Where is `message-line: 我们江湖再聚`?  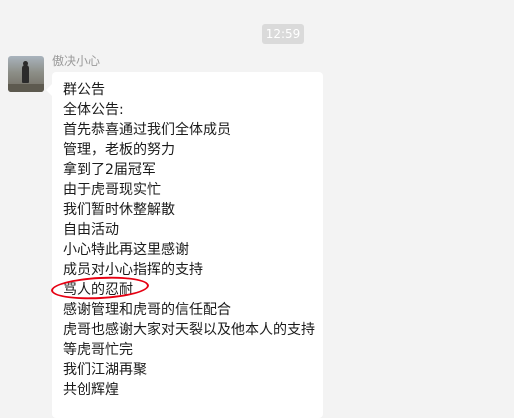
message-line: 我们江湖再聚 is located at coordinates (105, 370).